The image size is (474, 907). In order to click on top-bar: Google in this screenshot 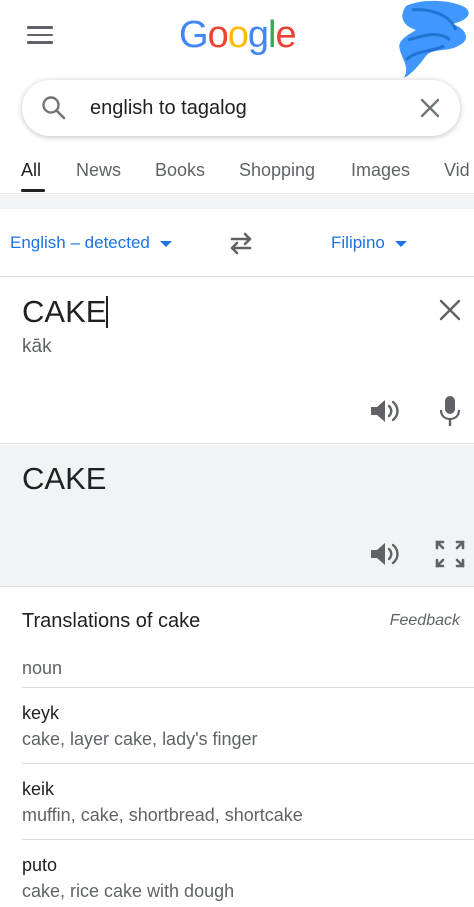, I will do `click(237, 39)`.